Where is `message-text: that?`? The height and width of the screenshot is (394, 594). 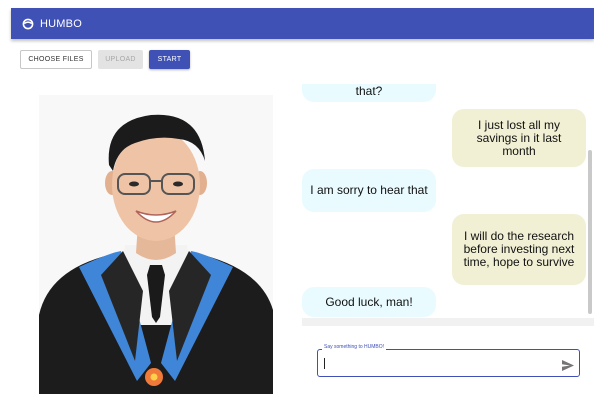 message-text: that? is located at coordinates (369, 91).